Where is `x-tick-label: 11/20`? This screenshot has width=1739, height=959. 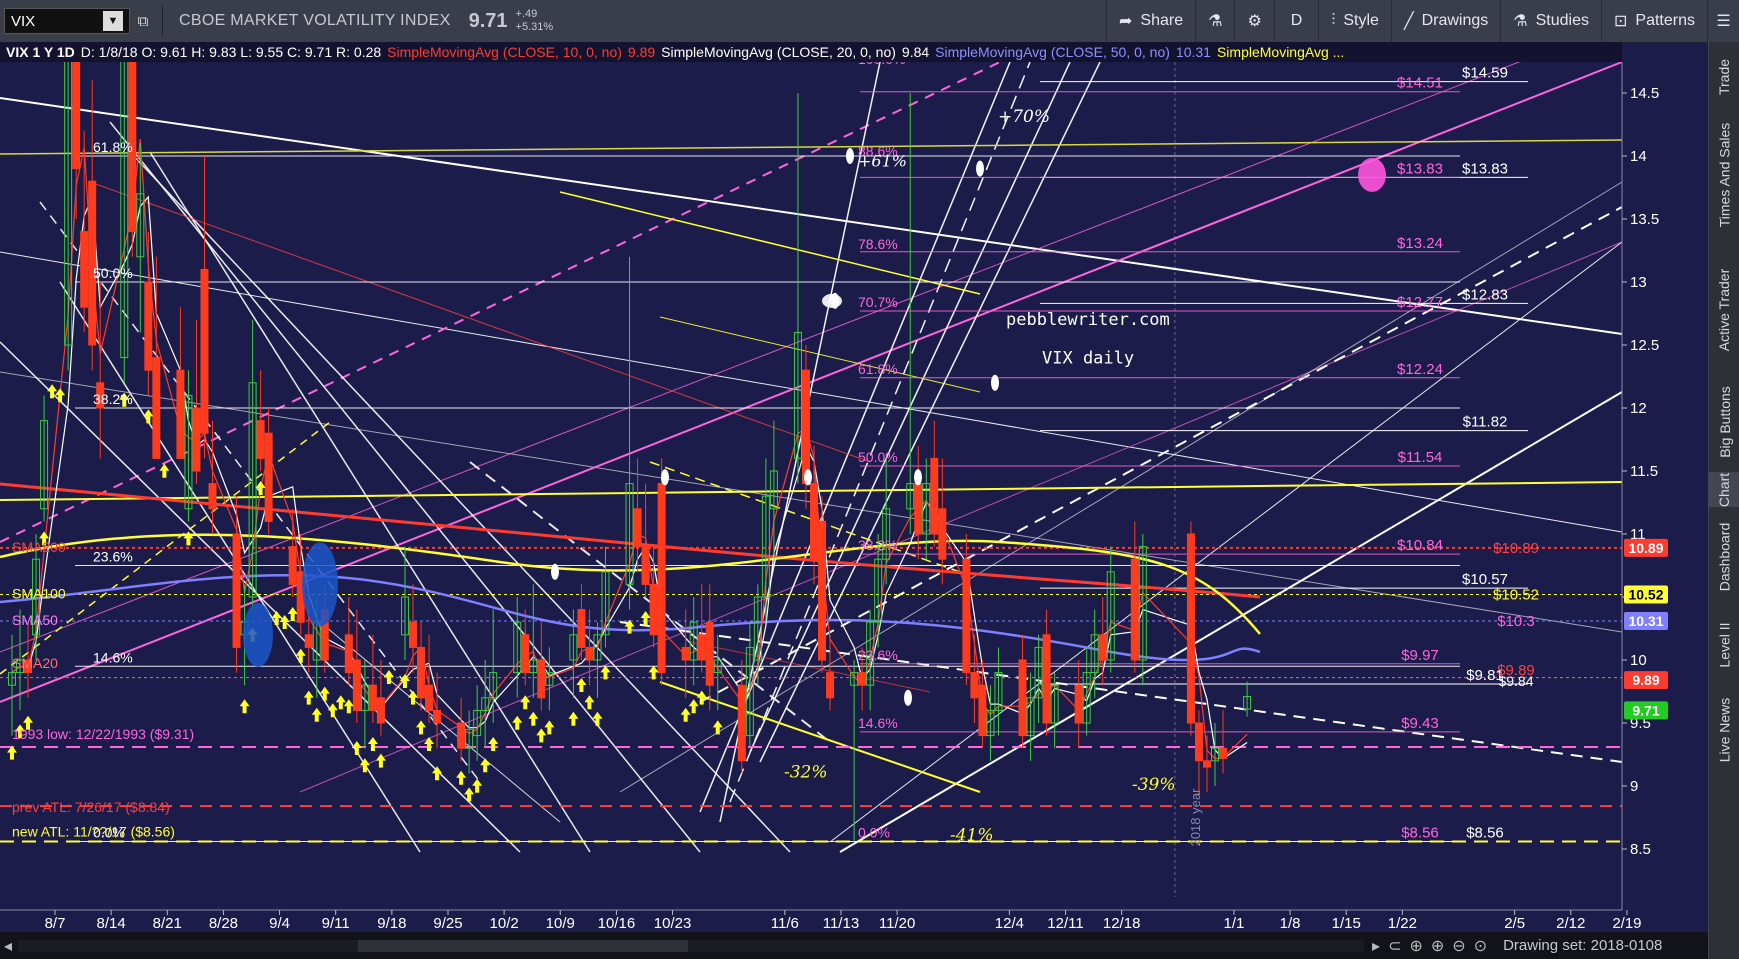
x-tick-label: 11/20 is located at coordinates (897, 923).